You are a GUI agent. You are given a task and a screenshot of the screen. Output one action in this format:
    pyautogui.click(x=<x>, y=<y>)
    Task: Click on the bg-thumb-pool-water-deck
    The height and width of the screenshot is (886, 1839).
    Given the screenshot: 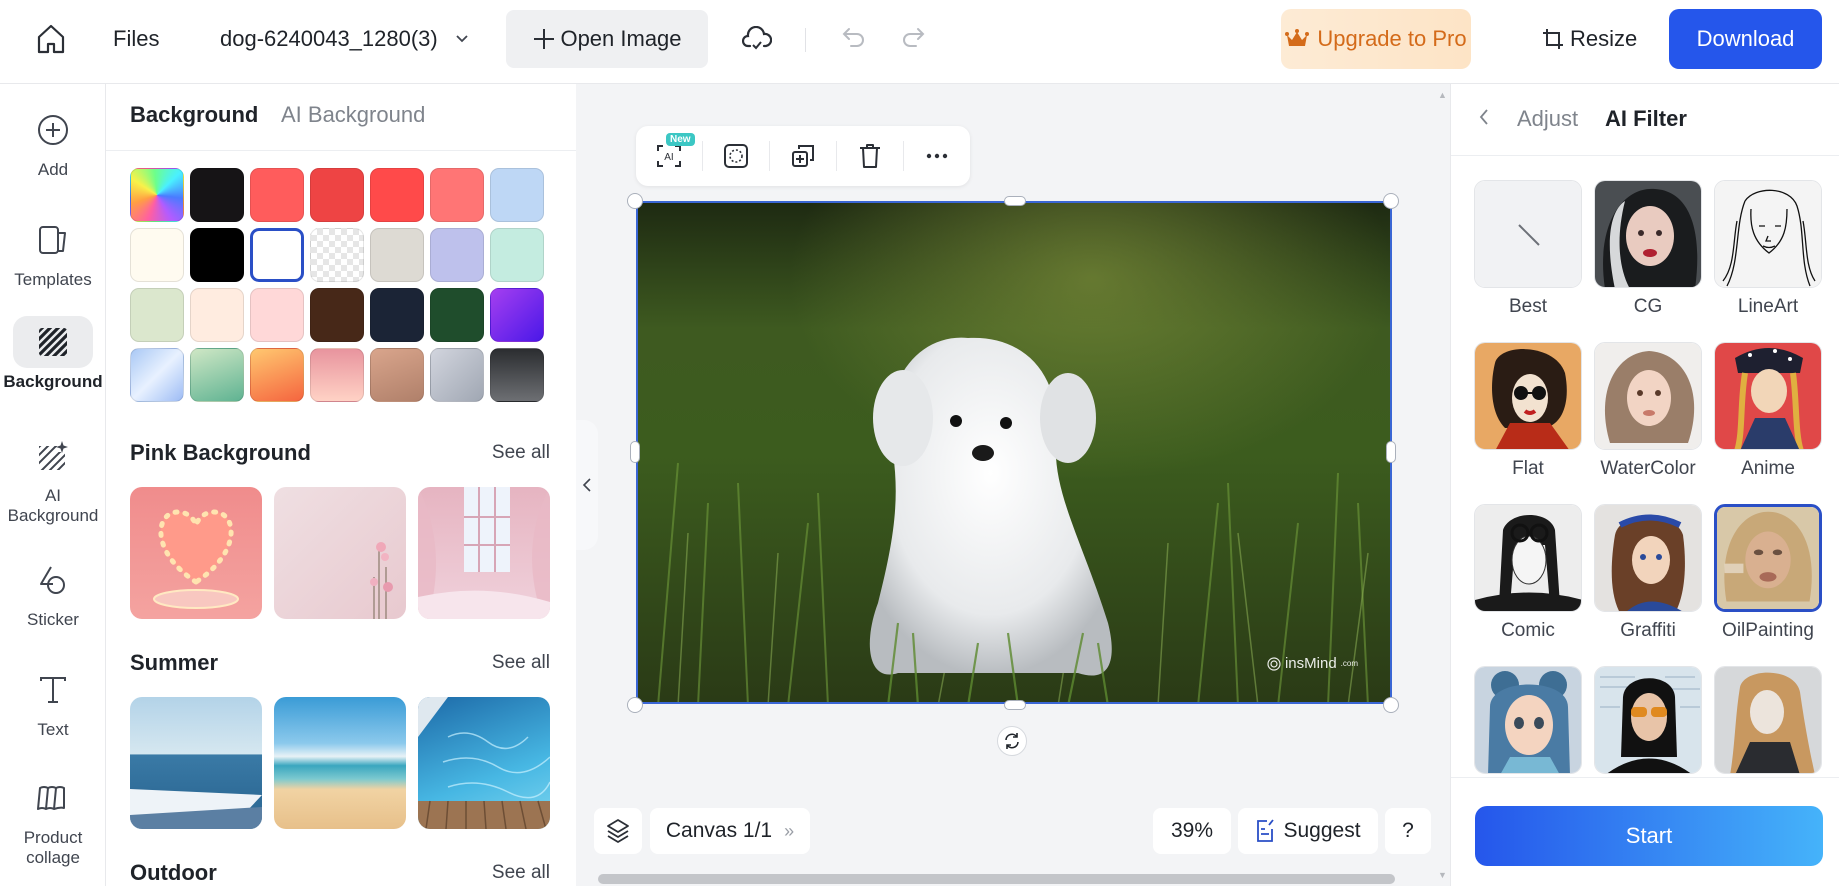 What is the action you would take?
    pyautogui.click(x=484, y=763)
    